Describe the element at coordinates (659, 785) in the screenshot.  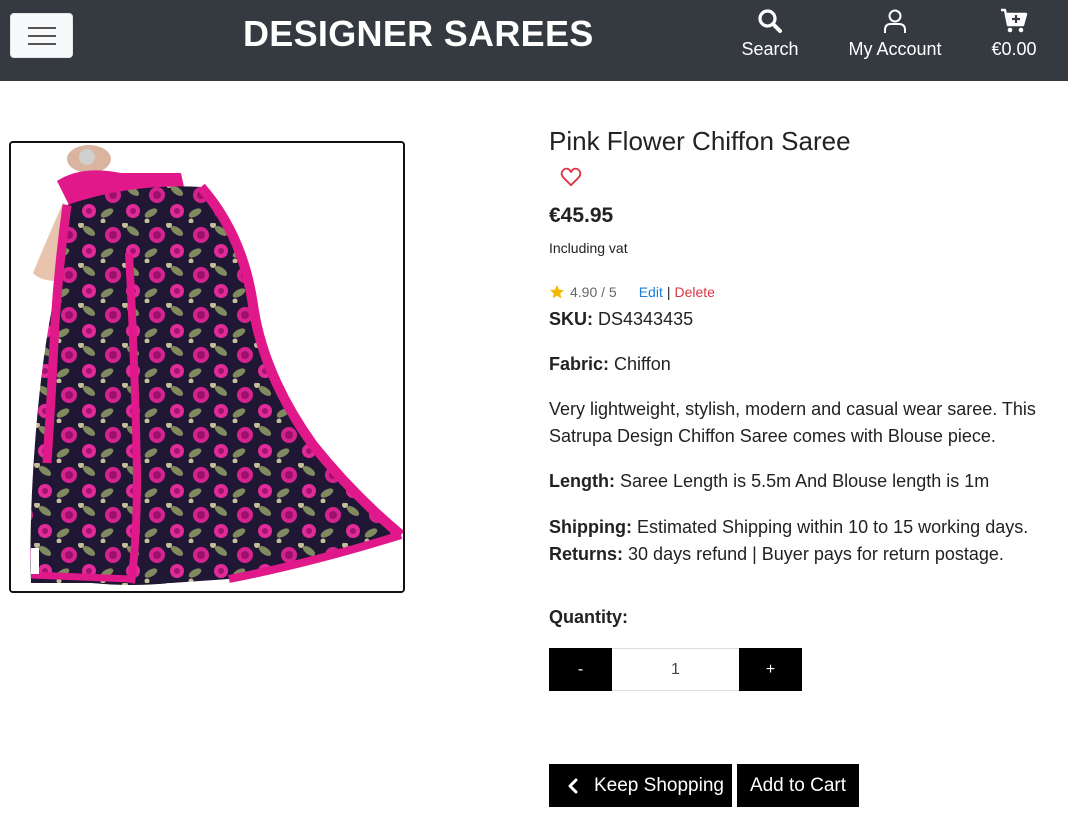
I see `keep-shopping-label: Keep Shopping` at that location.